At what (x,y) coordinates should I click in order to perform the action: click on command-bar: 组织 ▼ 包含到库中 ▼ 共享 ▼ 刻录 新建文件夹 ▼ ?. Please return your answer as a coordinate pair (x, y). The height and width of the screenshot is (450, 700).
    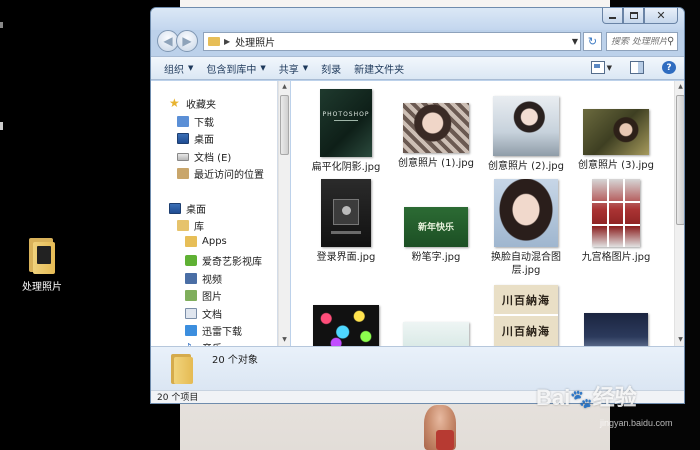
    Looking at the image, I should click on (417, 68).